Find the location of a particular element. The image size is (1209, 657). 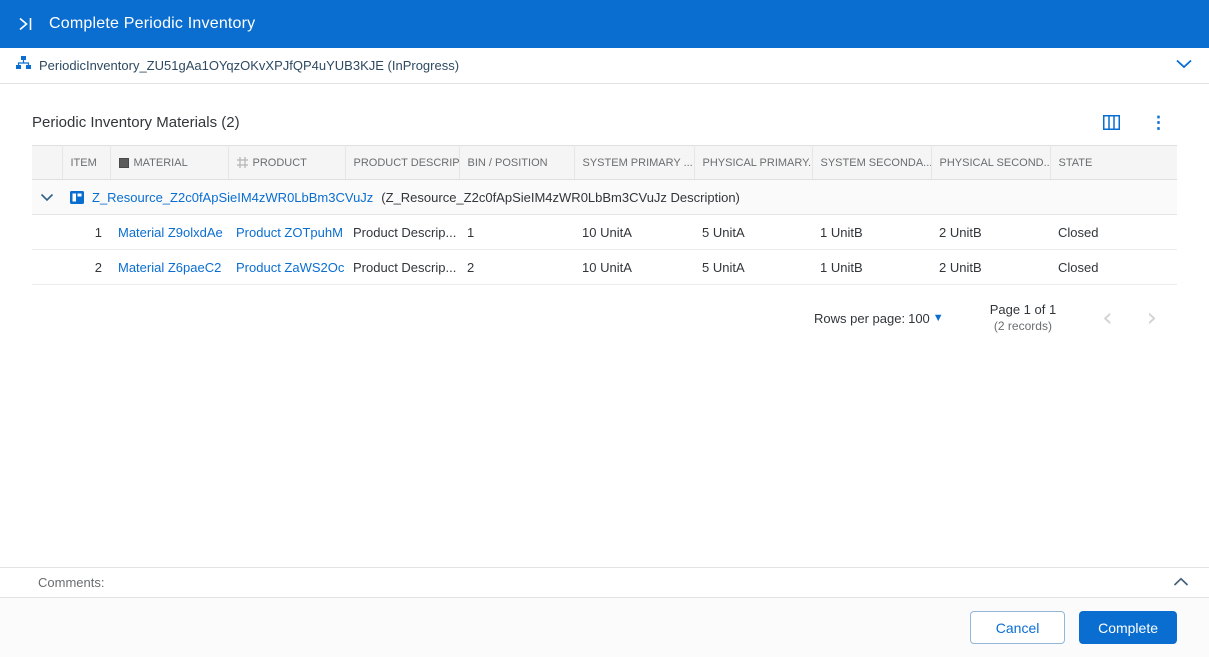

expand-navigation-icon is located at coordinates (25, 24).